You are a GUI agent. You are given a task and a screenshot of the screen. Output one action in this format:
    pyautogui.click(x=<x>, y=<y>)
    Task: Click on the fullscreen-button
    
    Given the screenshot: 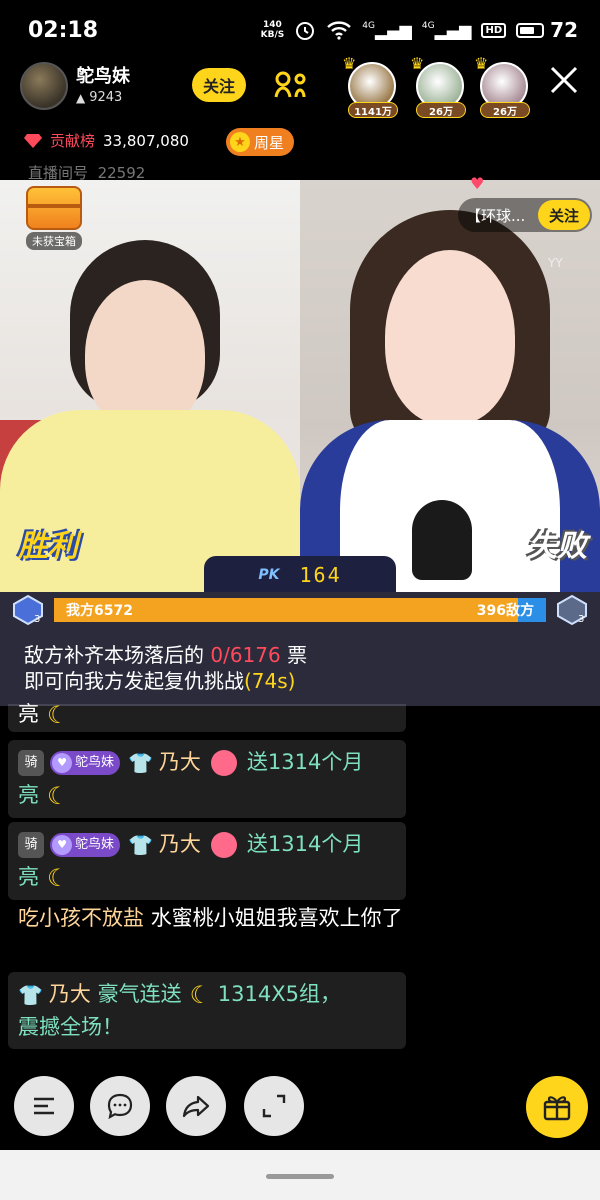 What is the action you would take?
    pyautogui.click(x=274, y=1106)
    